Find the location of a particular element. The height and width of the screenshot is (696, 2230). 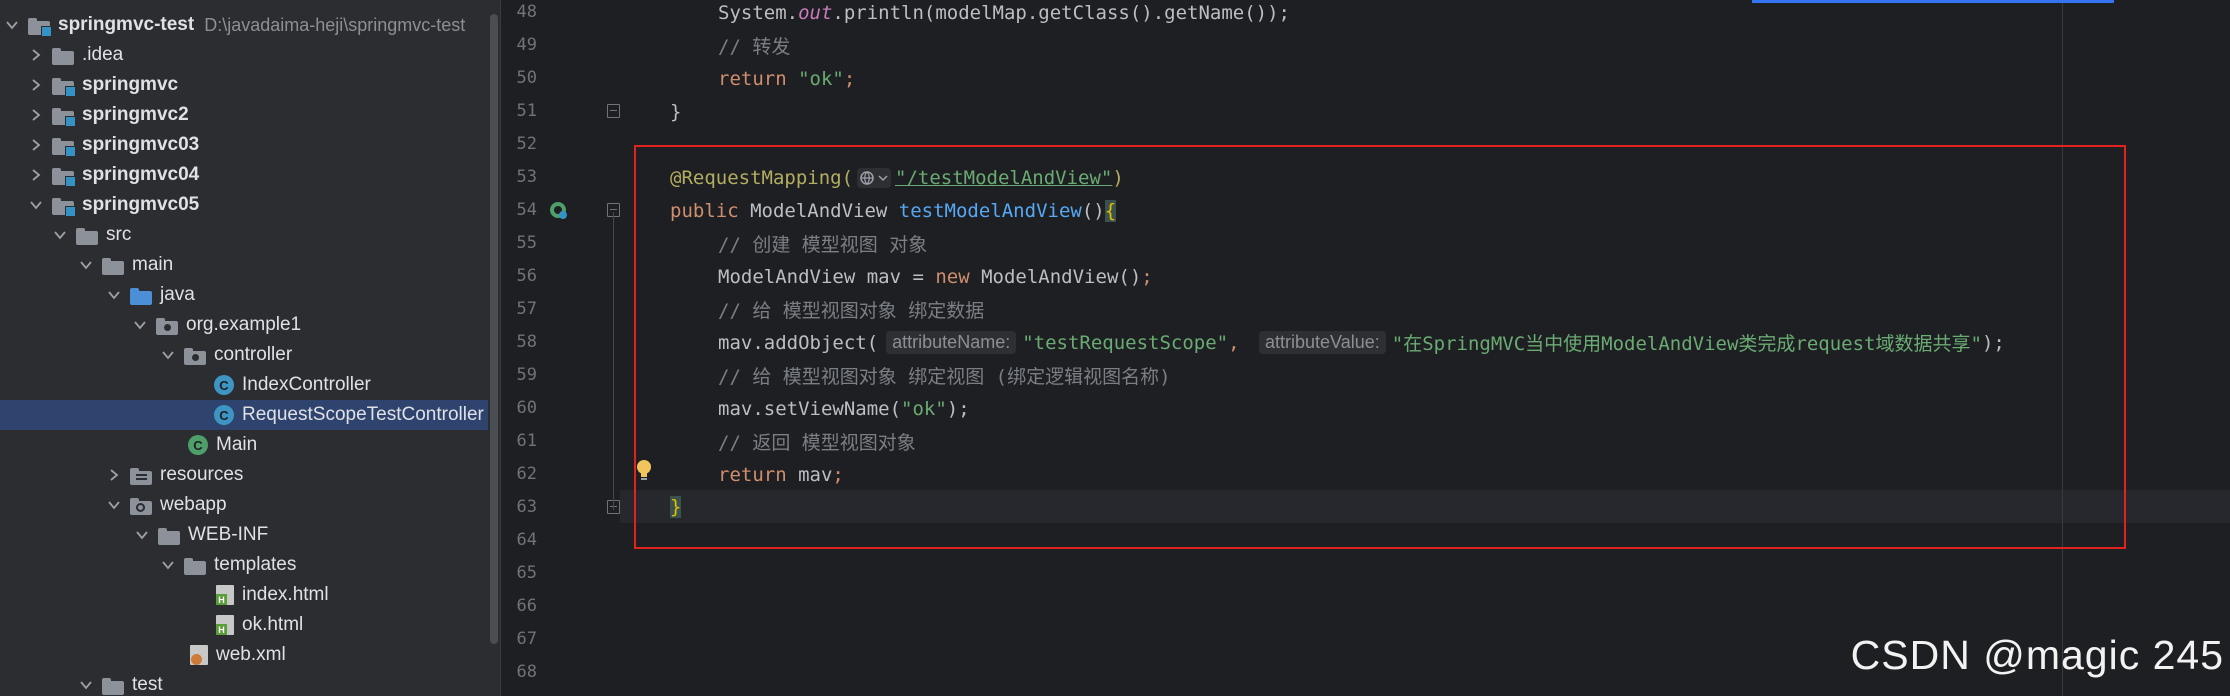

fold-guide-line is located at coordinates (613, 361).